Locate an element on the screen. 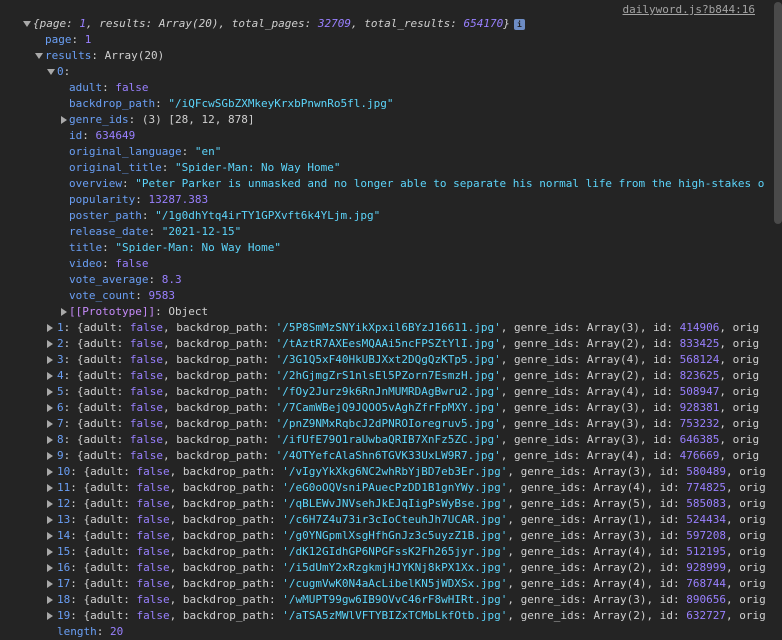  property-vote-average: vote_average: 8.3 is located at coordinates (125, 279).